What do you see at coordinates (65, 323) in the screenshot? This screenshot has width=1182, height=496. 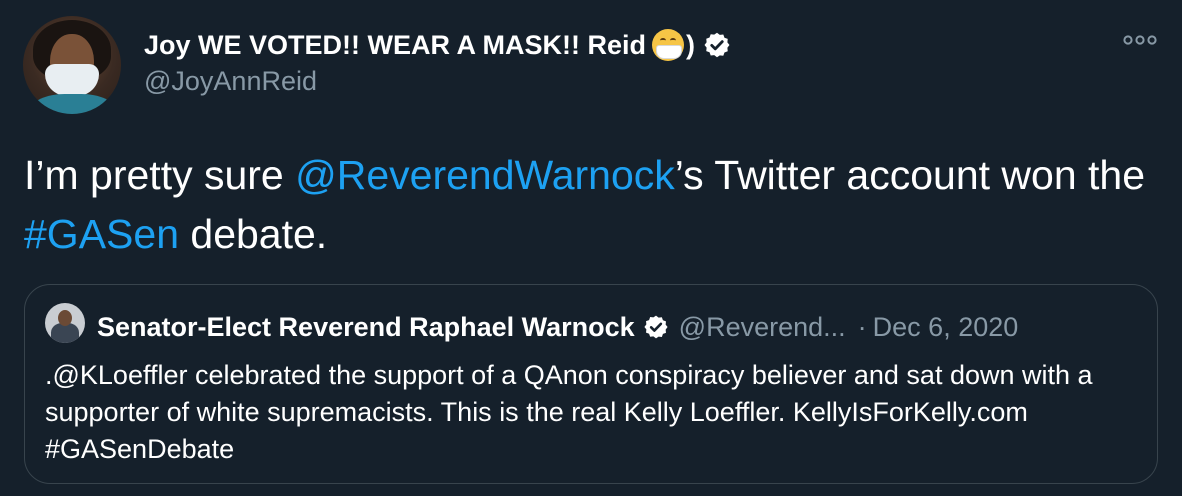 I see `quoted-author-avatar` at bounding box center [65, 323].